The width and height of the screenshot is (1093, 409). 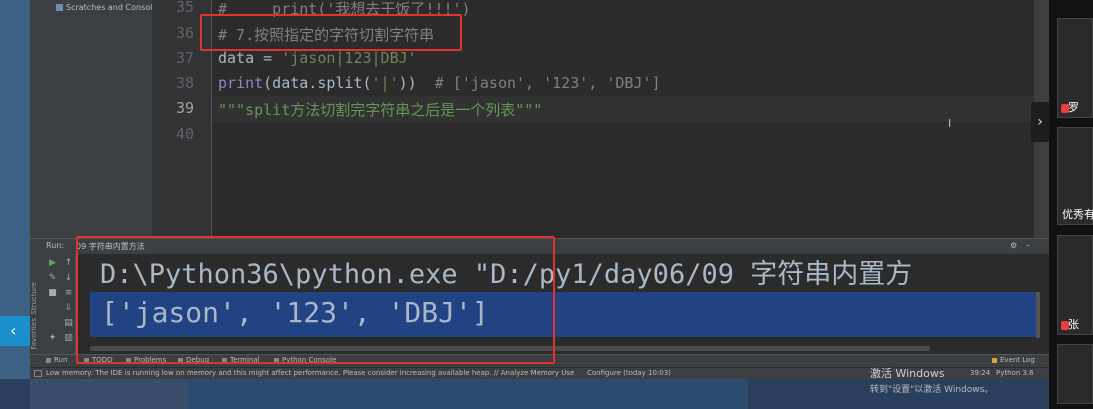 What do you see at coordinates (1075, 68) in the screenshot?
I see `participant-tile: 罗` at bounding box center [1075, 68].